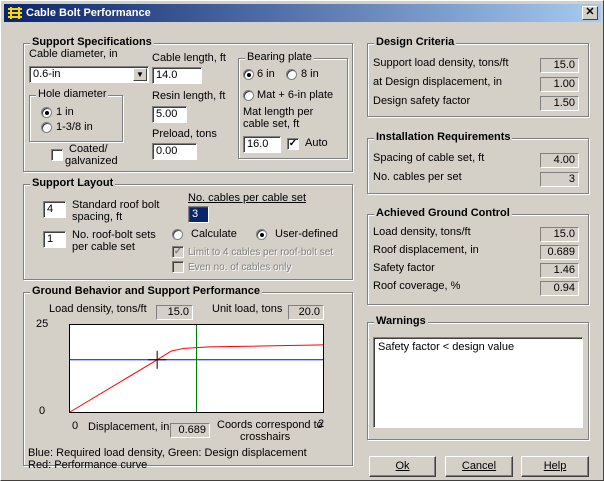 This screenshot has width=604, height=481. I want to click on auto-checkbox: ✓, so click(293, 144).